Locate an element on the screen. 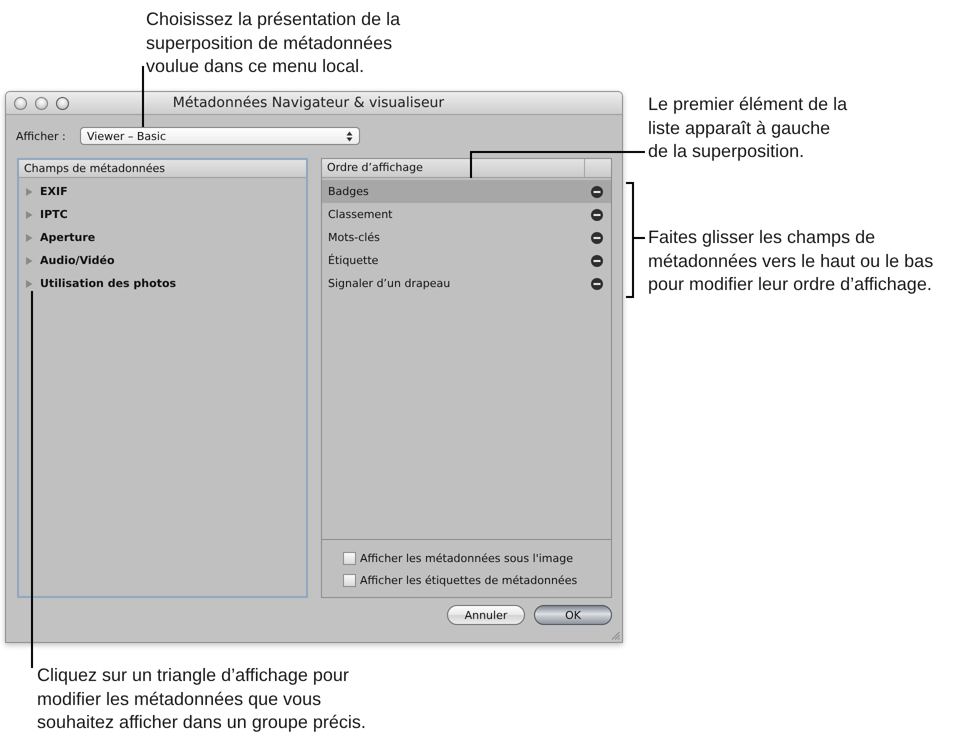  show-label: Afficher : is located at coordinates (41, 136).